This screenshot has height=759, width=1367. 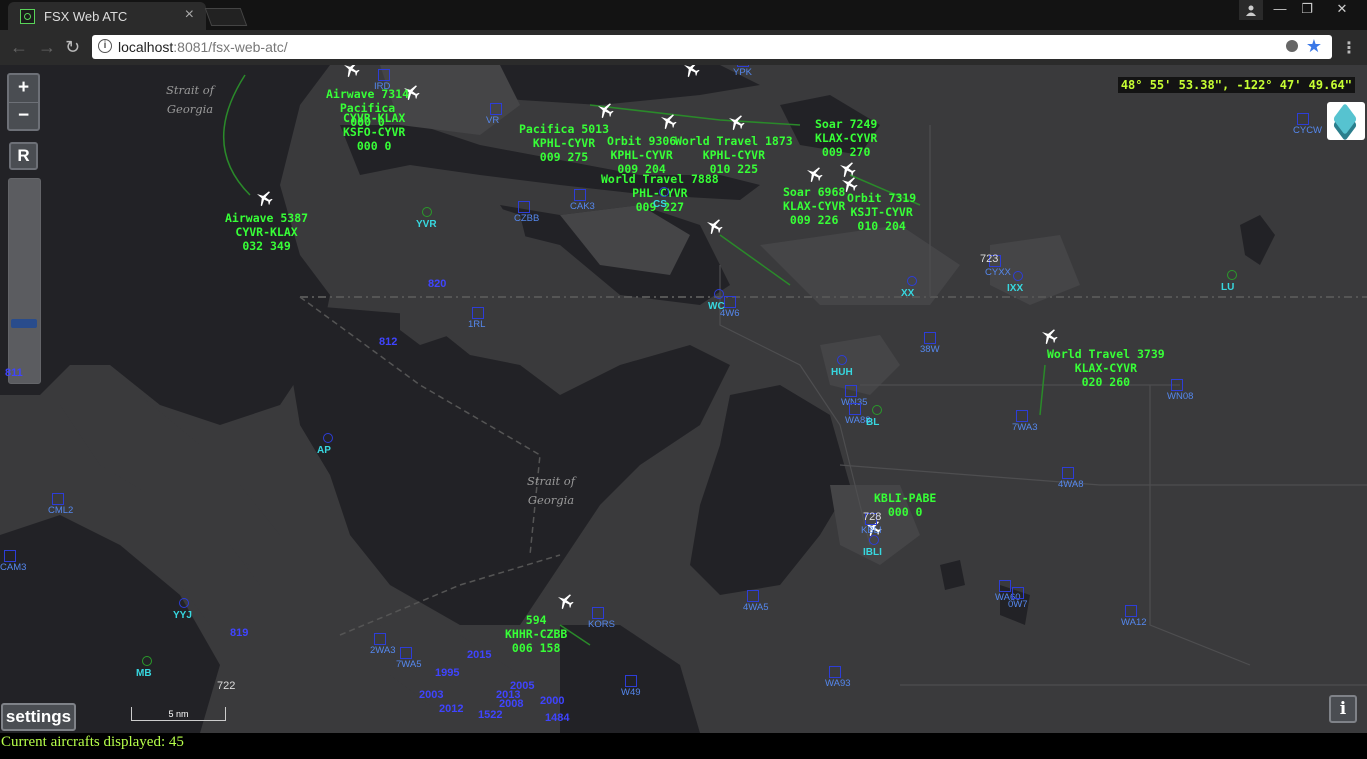 What do you see at coordinates (38, 717) in the screenshot?
I see `settings-button: settings` at bounding box center [38, 717].